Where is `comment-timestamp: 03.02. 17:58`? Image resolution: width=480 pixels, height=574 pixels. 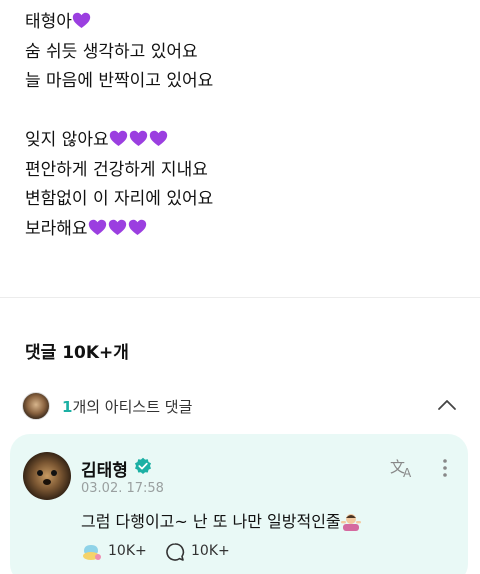 comment-timestamp: 03.02. 17:58 is located at coordinates (122, 488).